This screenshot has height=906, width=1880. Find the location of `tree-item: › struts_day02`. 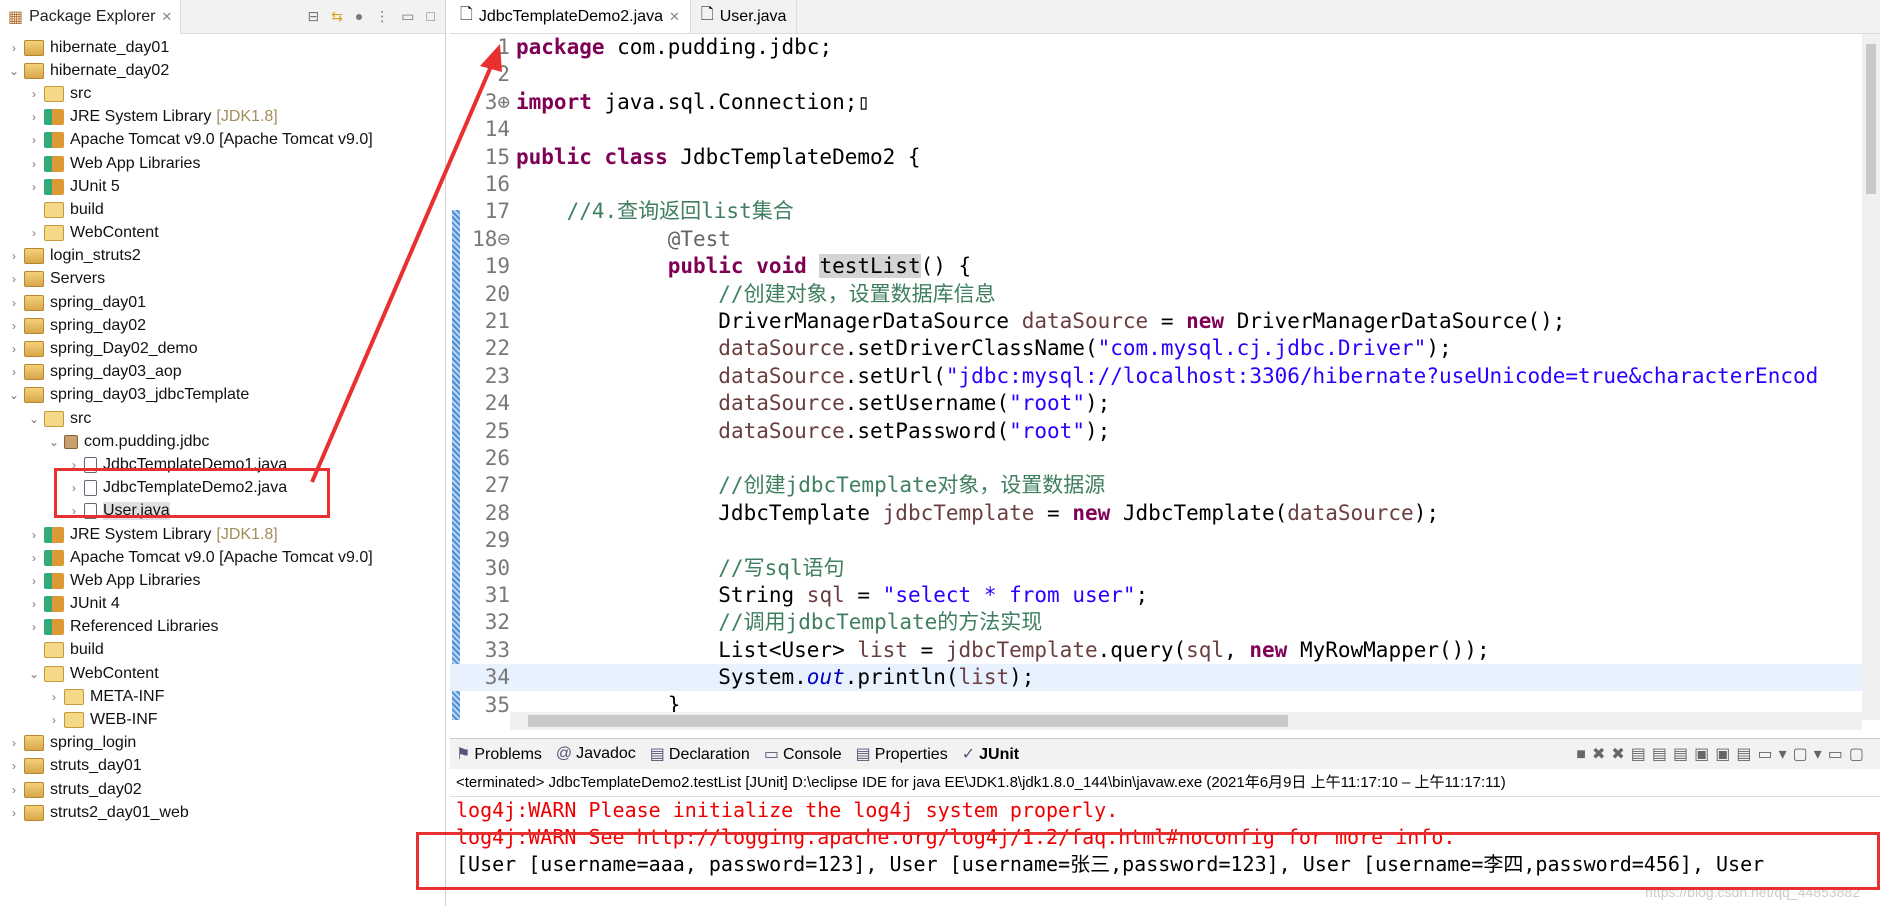

tree-item: › struts_day02 is located at coordinates (222, 789).